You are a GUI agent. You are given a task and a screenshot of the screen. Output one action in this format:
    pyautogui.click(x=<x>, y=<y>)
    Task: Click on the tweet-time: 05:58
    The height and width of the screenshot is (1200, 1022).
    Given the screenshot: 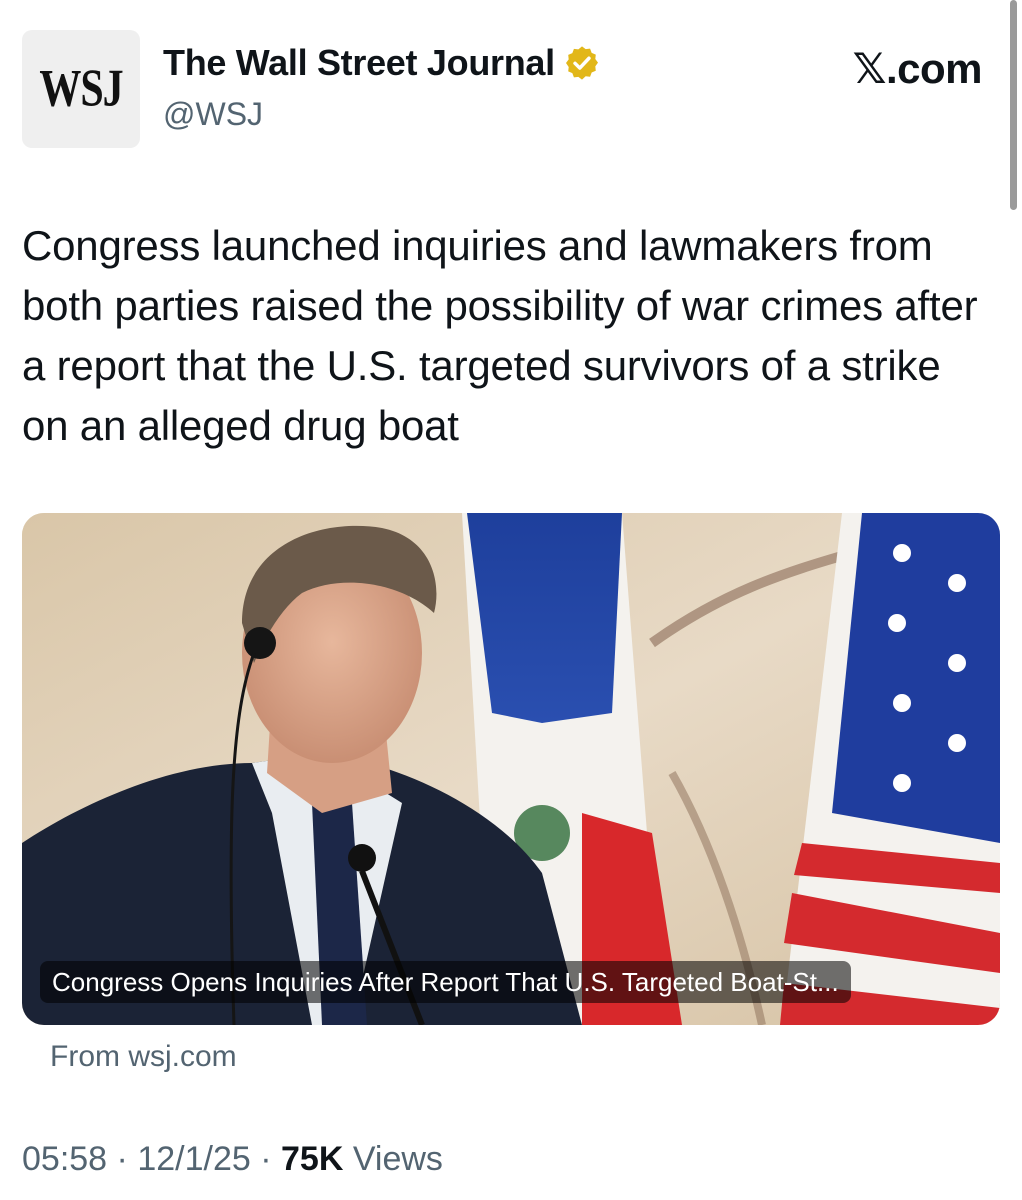 What is the action you would take?
    pyautogui.click(x=64, y=1159)
    